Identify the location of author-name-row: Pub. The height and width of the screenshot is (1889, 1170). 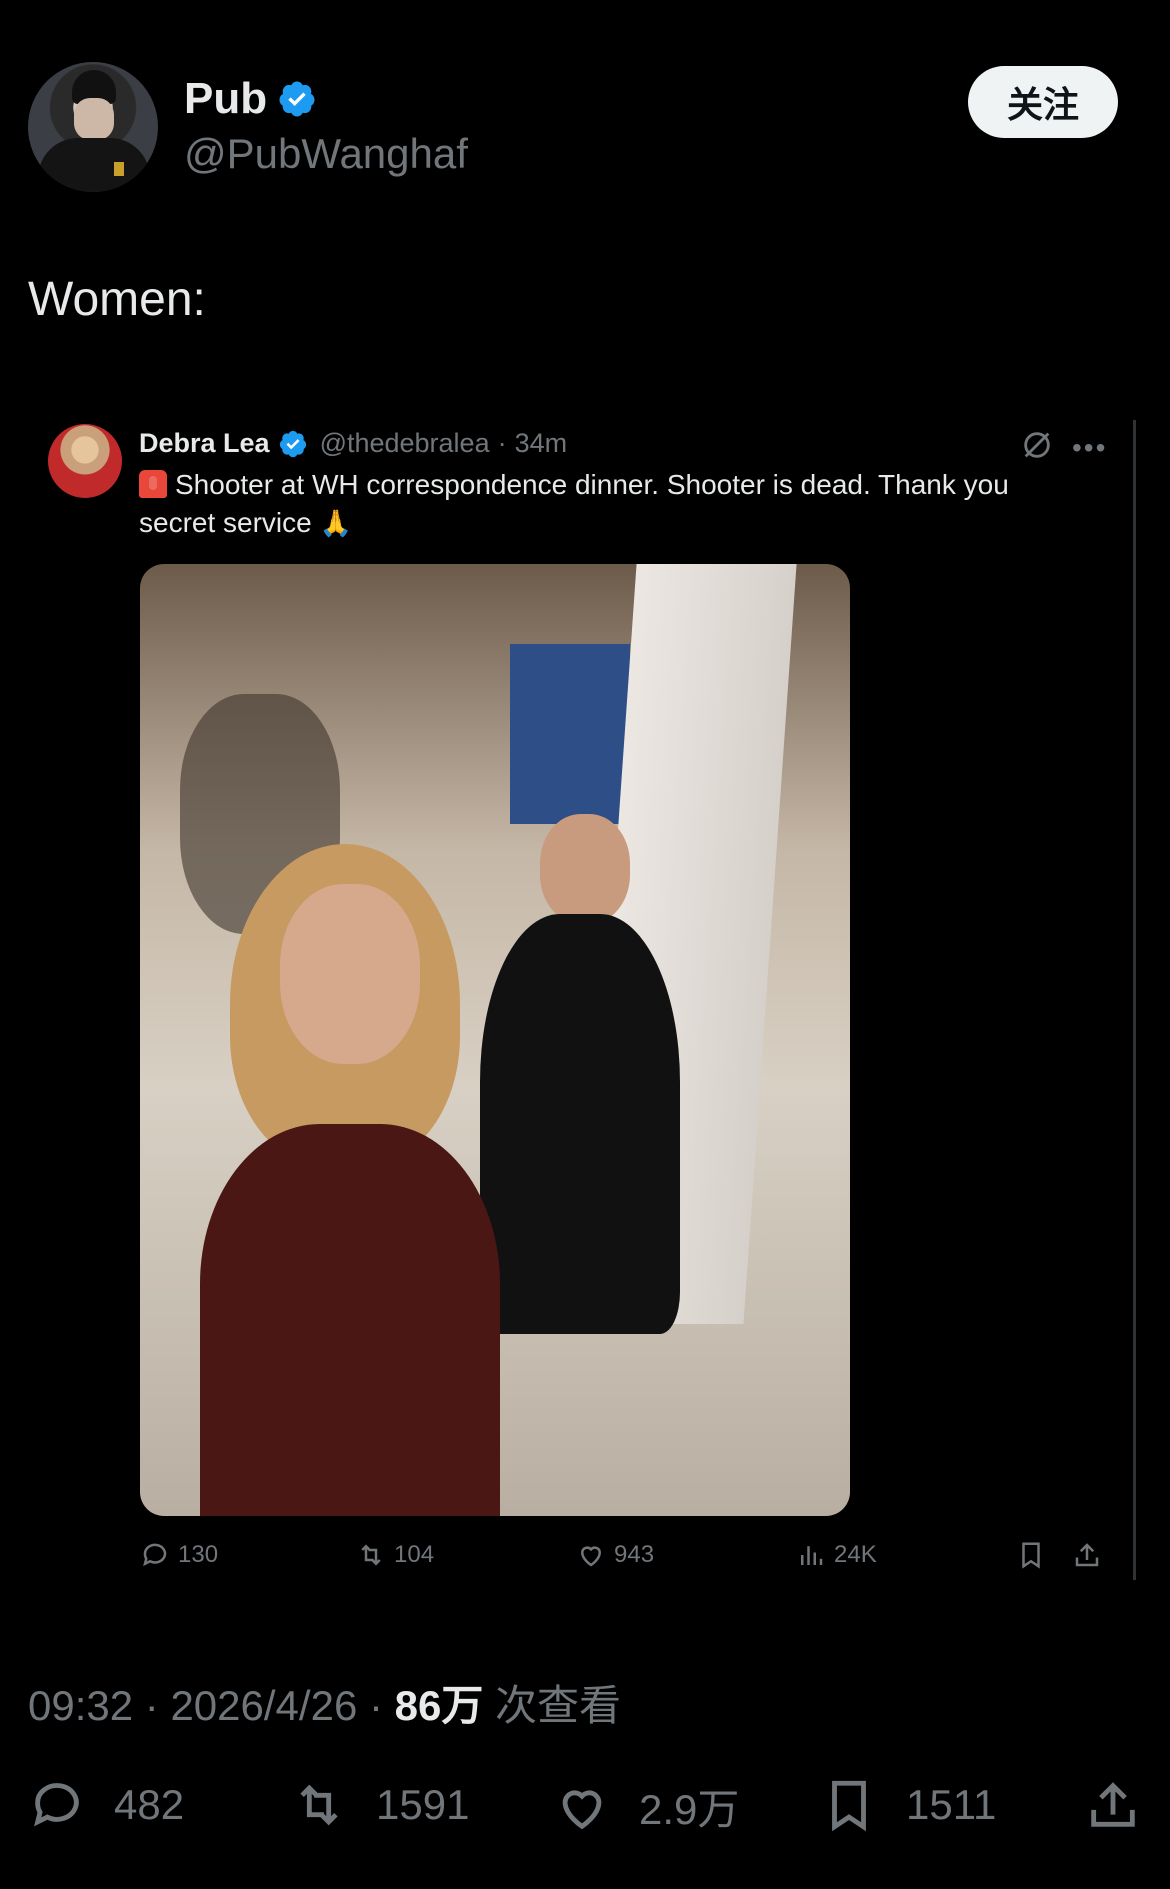
(250, 99).